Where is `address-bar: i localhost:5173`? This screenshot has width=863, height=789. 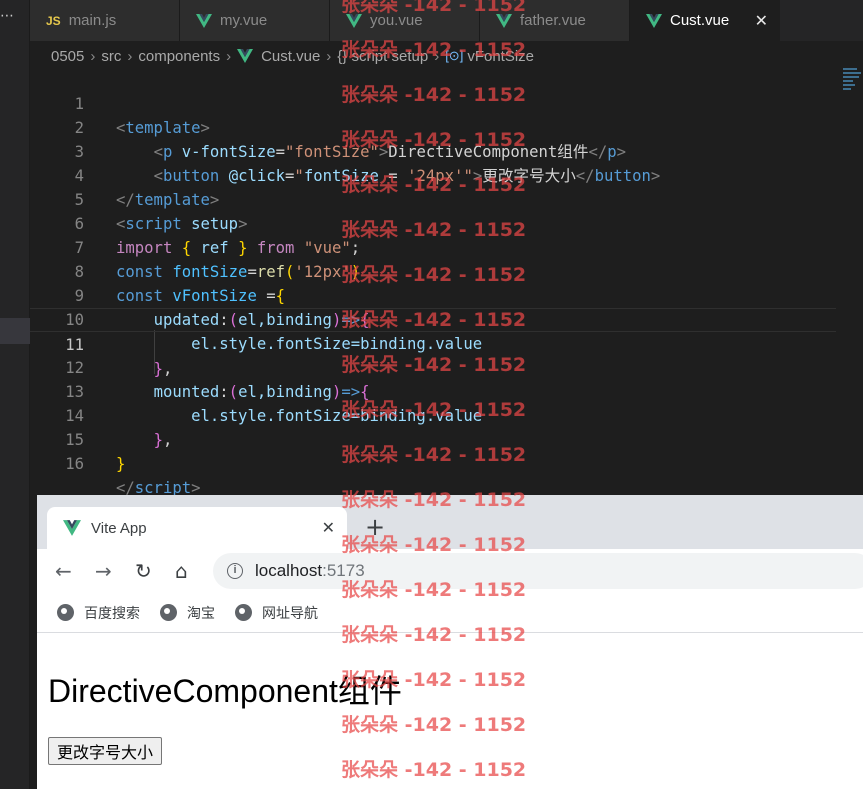
address-bar: i localhost:5173 is located at coordinates (538, 571).